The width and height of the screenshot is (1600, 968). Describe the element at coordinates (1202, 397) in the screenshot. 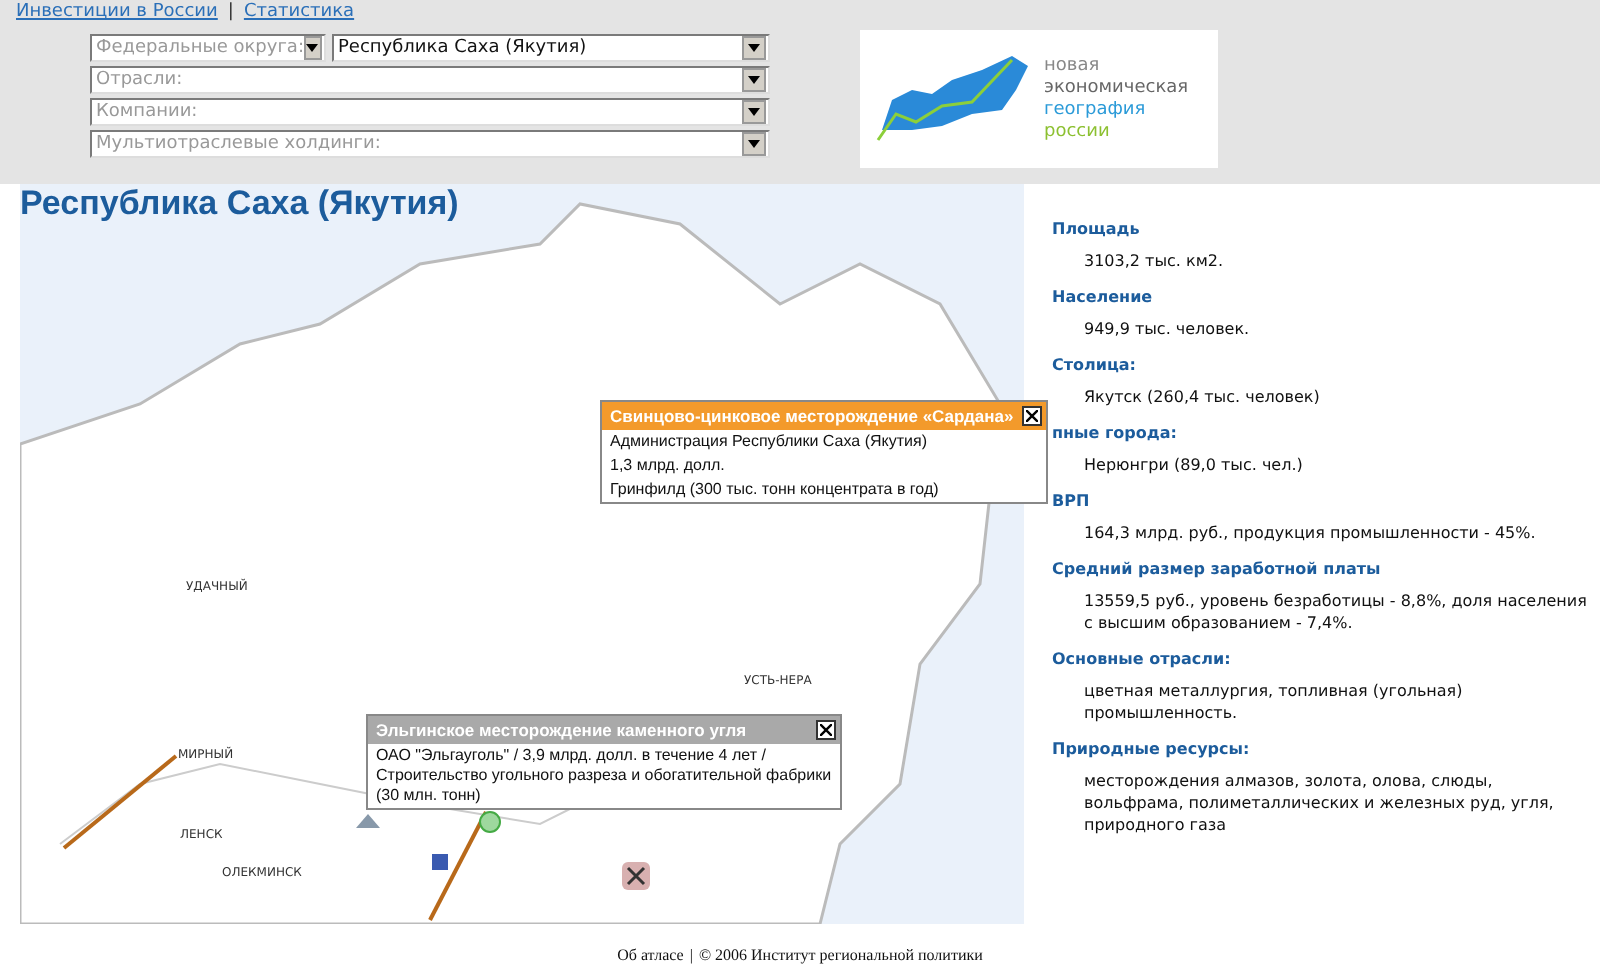

I see `fact-text: Якутск (260,4 тыс. человек)` at that location.